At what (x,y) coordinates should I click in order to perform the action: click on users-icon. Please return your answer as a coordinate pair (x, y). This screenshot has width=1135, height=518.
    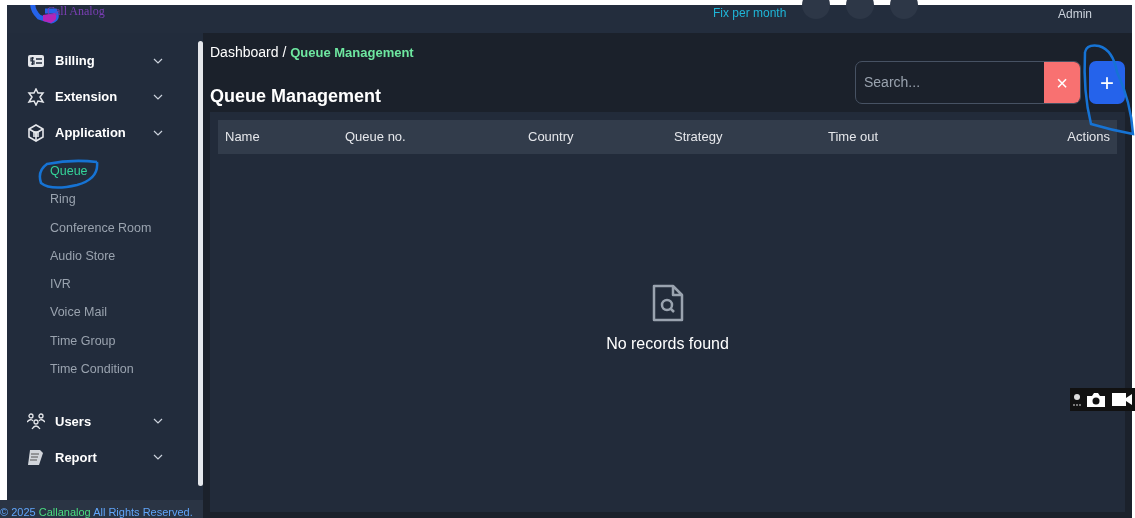
    Looking at the image, I should click on (36, 421).